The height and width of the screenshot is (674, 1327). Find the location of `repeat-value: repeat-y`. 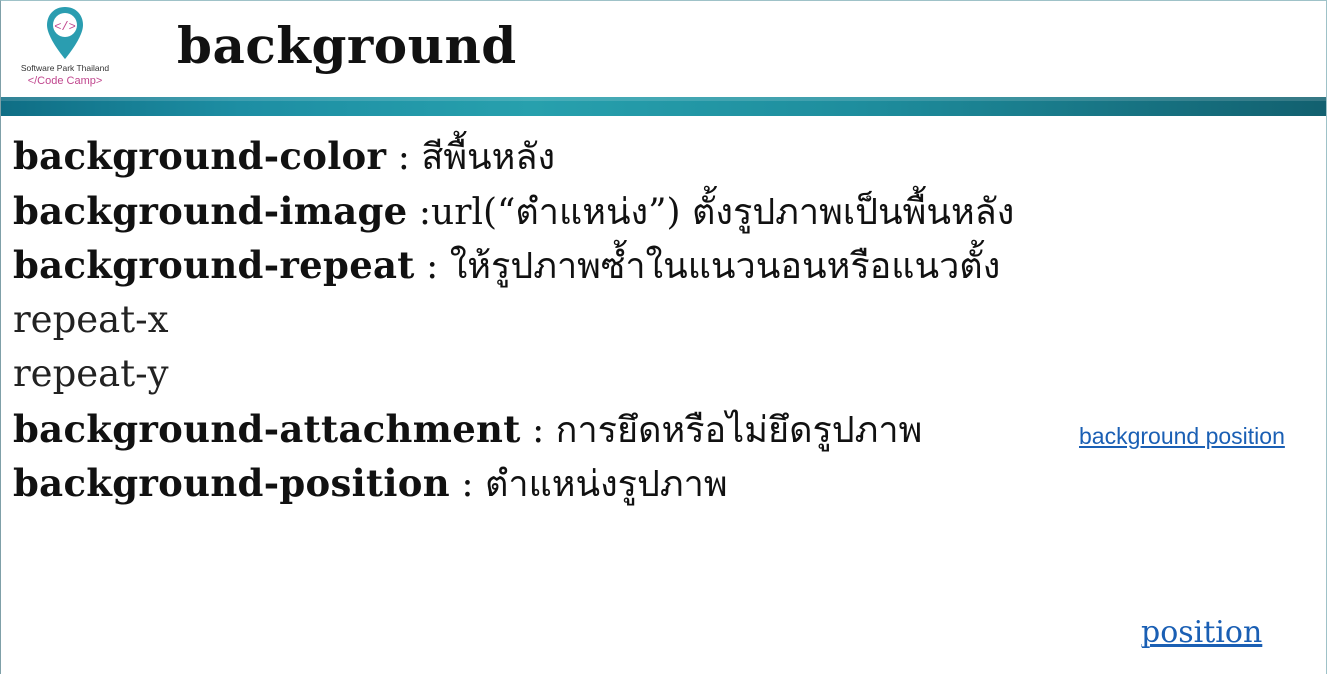

repeat-value: repeat-y is located at coordinates (91, 373).